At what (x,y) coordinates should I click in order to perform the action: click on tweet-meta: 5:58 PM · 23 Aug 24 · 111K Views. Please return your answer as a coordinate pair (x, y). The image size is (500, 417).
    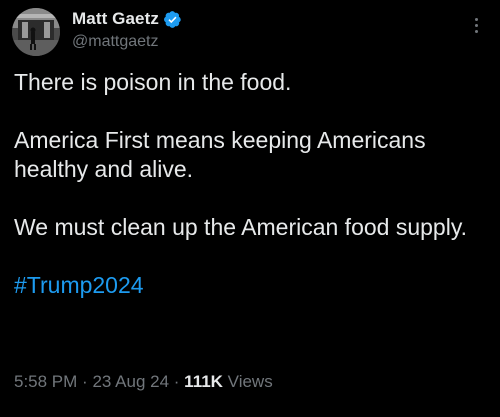
    Looking at the image, I should click on (143, 382).